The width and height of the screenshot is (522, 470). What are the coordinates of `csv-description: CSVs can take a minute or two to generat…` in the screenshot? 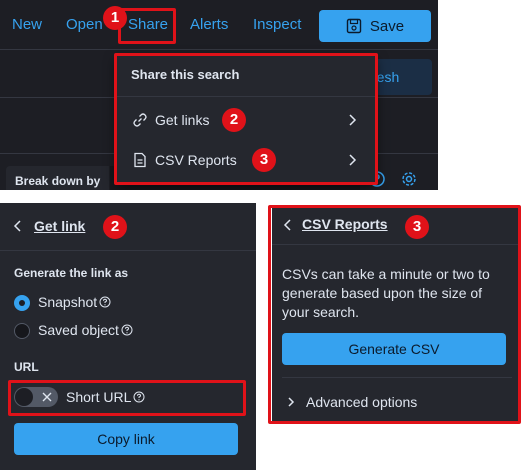 It's located at (386, 293).